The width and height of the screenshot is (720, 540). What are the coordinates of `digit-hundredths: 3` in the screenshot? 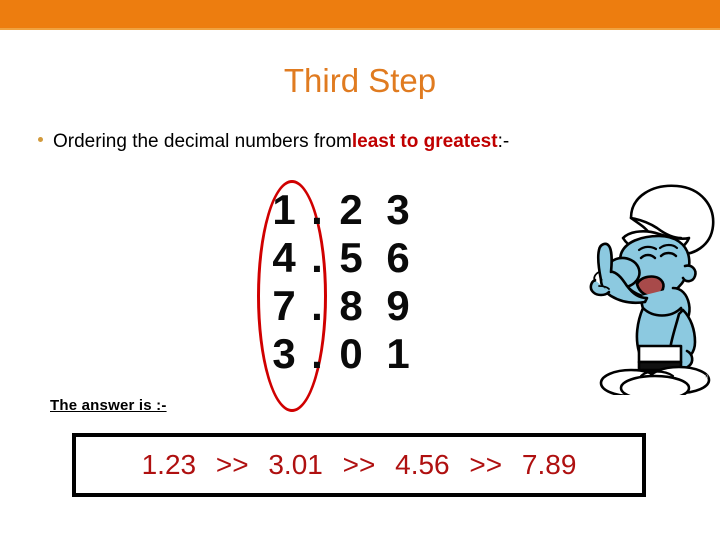 It's located at (398, 209).